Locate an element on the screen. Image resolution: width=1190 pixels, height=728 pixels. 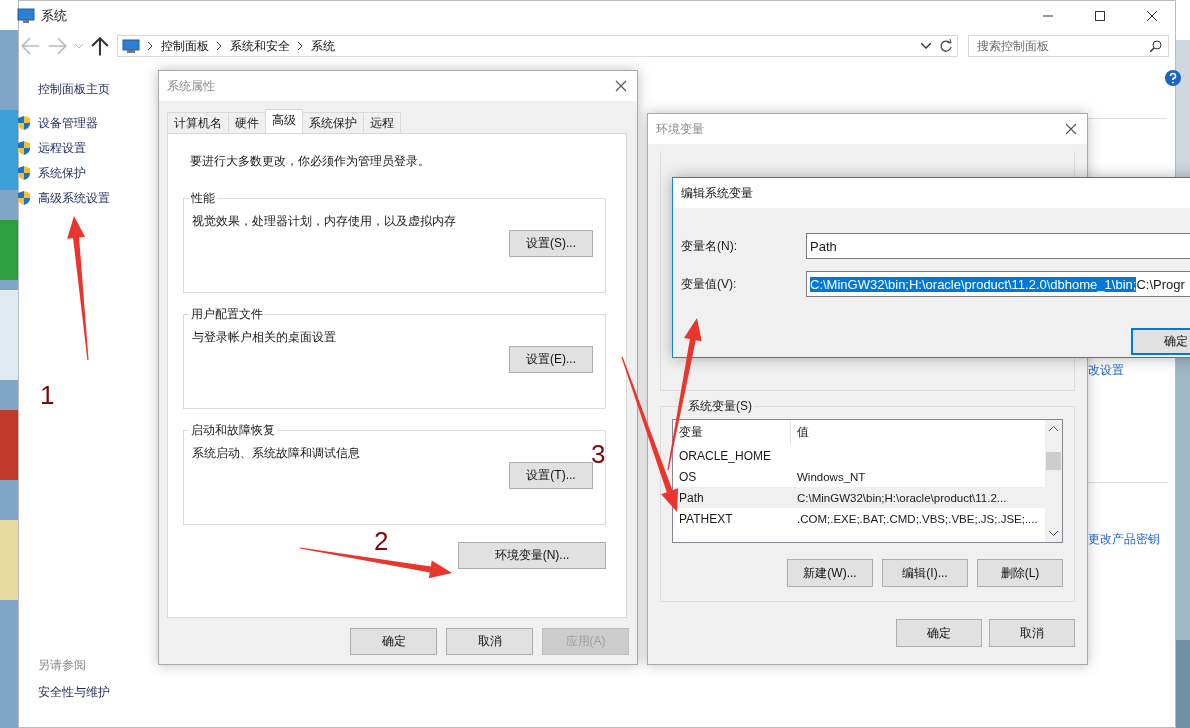
scroll-down-icon is located at coordinates (1053, 533).